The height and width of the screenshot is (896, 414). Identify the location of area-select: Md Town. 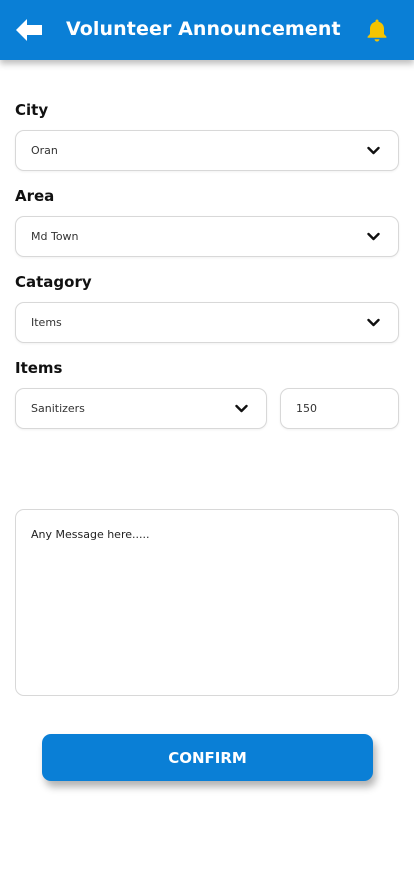
(207, 236).